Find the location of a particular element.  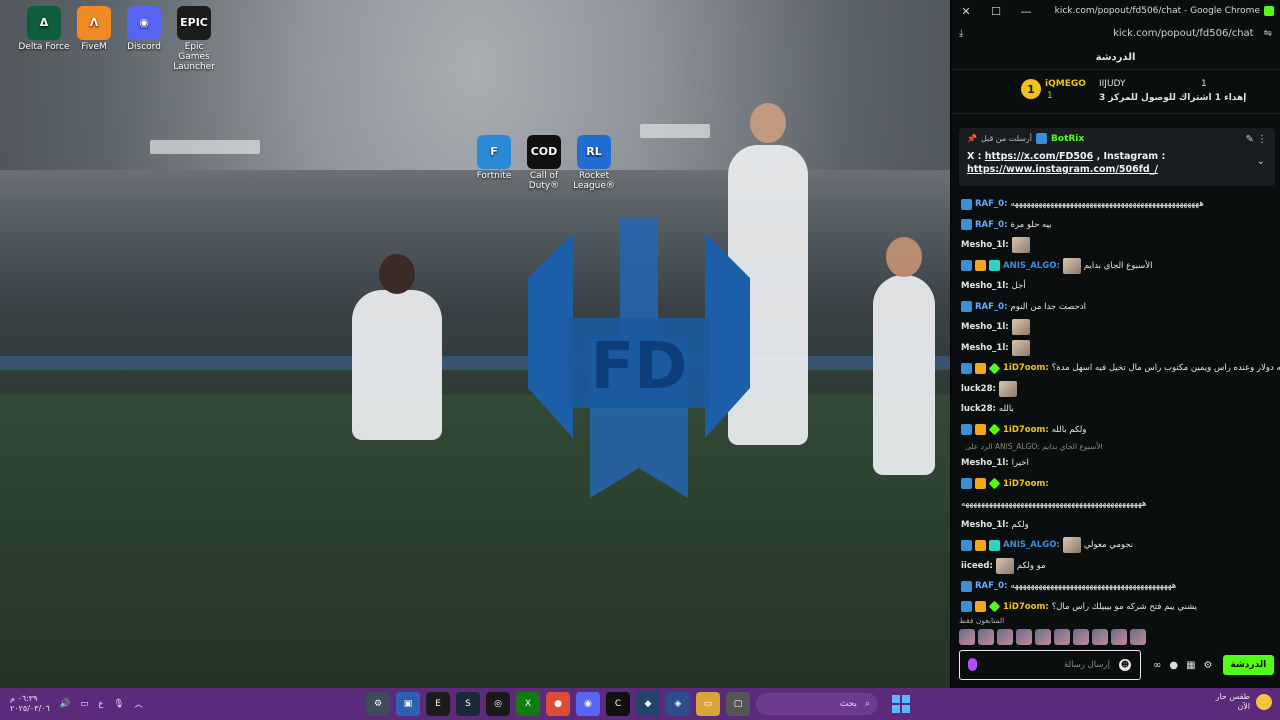

desktop-icon: RL Rocket League® is located at coordinates (594, 163).